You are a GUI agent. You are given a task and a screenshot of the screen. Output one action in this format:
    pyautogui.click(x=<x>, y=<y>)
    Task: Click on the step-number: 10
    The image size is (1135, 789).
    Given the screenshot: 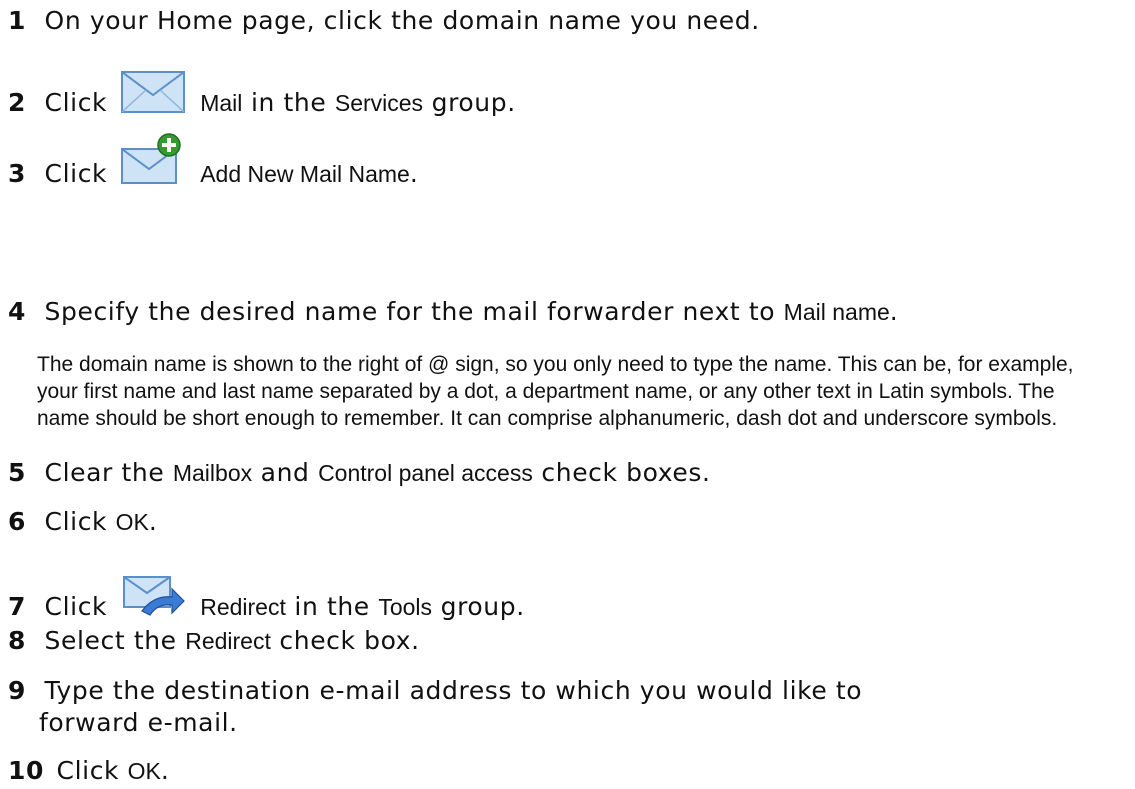 What is the action you would take?
    pyautogui.click(x=26, y=770)
    